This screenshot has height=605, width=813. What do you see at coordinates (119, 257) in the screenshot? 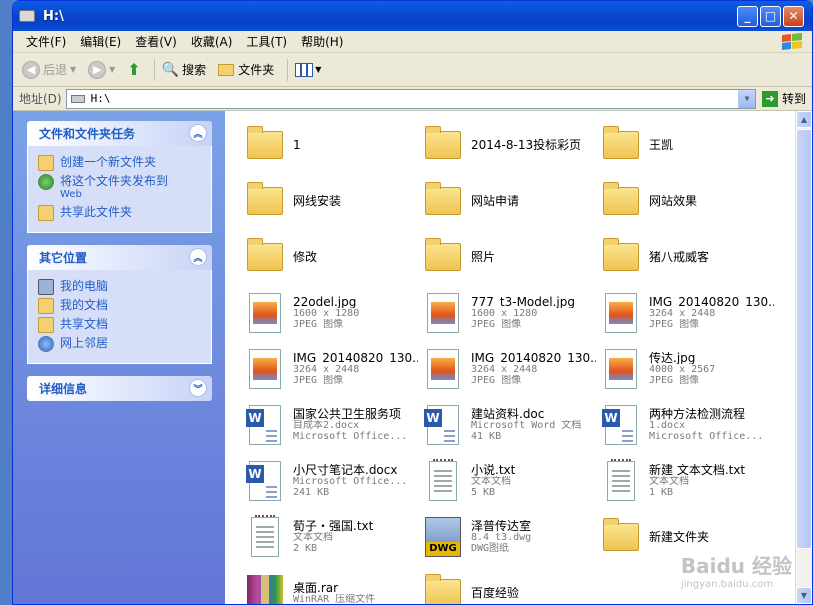
I see `panel-header: 其它位置 ︽` at bounding box center [119, 257].